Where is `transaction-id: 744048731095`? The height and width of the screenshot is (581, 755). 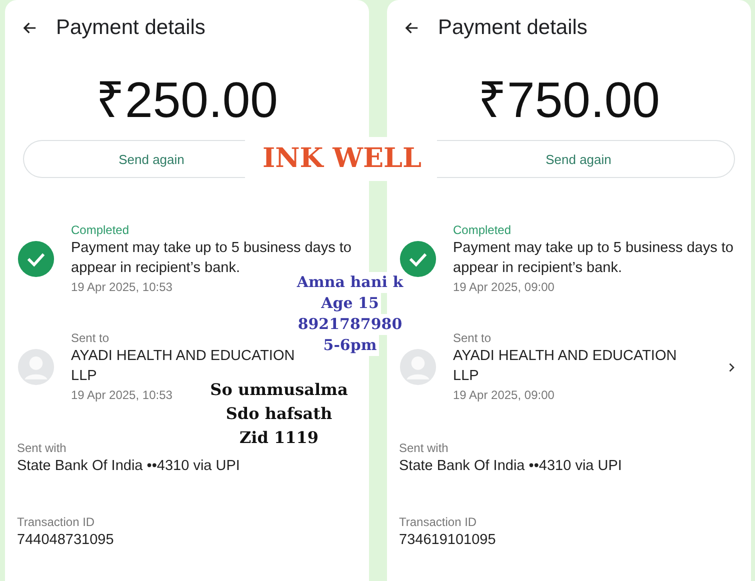 transaction-id: 744048731095 is located at coordinates (65, 540).